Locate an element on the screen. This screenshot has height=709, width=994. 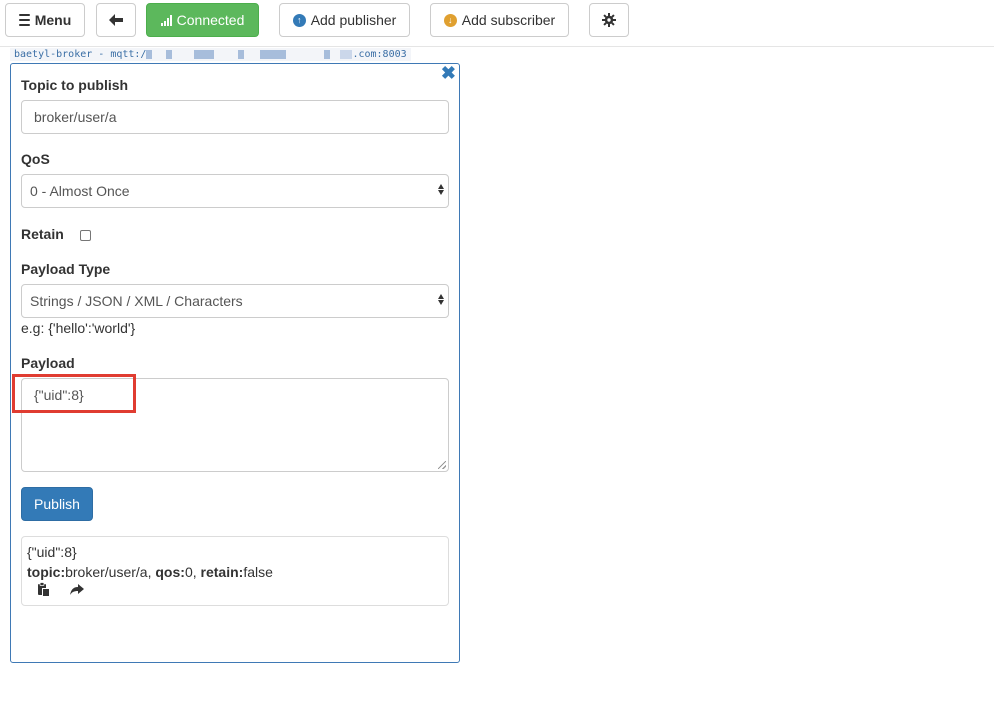
gear-icon is located at coordinates (609, 20).